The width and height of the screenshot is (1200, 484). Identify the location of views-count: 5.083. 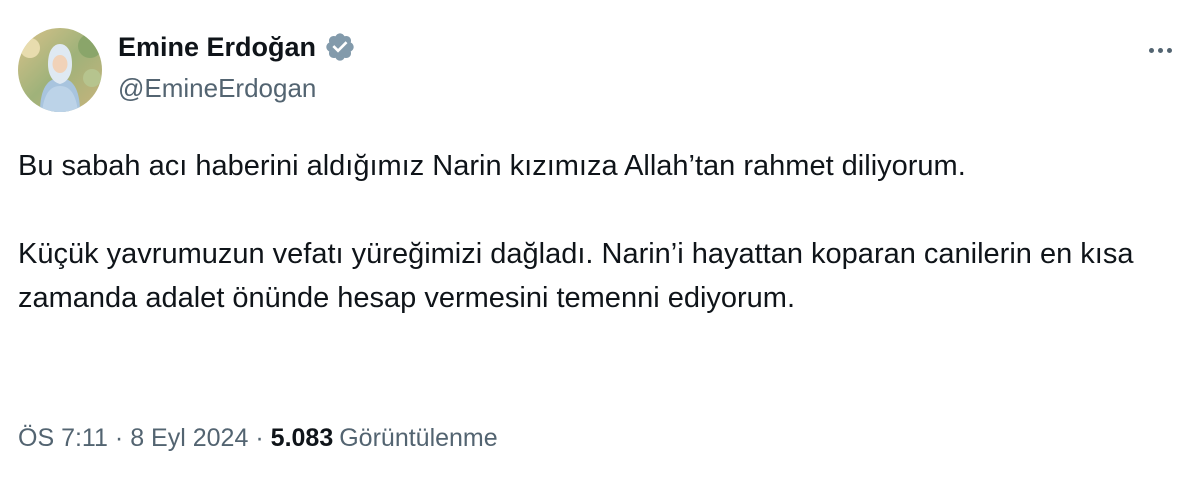
(302, 438).